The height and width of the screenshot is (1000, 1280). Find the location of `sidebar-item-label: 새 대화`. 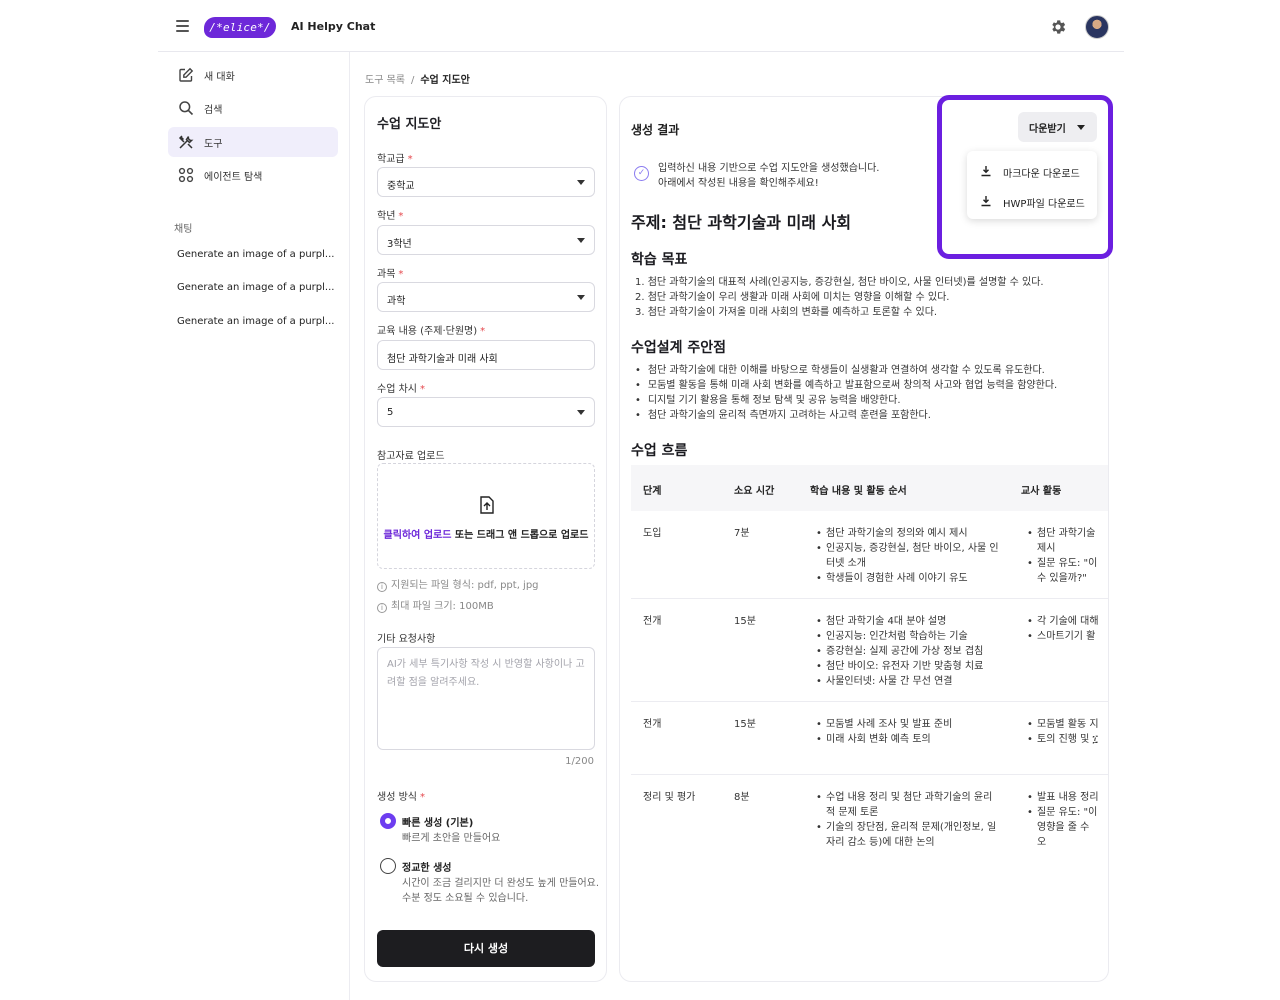

sidebar-item-label: 새 대화 is located at coordinates (219, 77).